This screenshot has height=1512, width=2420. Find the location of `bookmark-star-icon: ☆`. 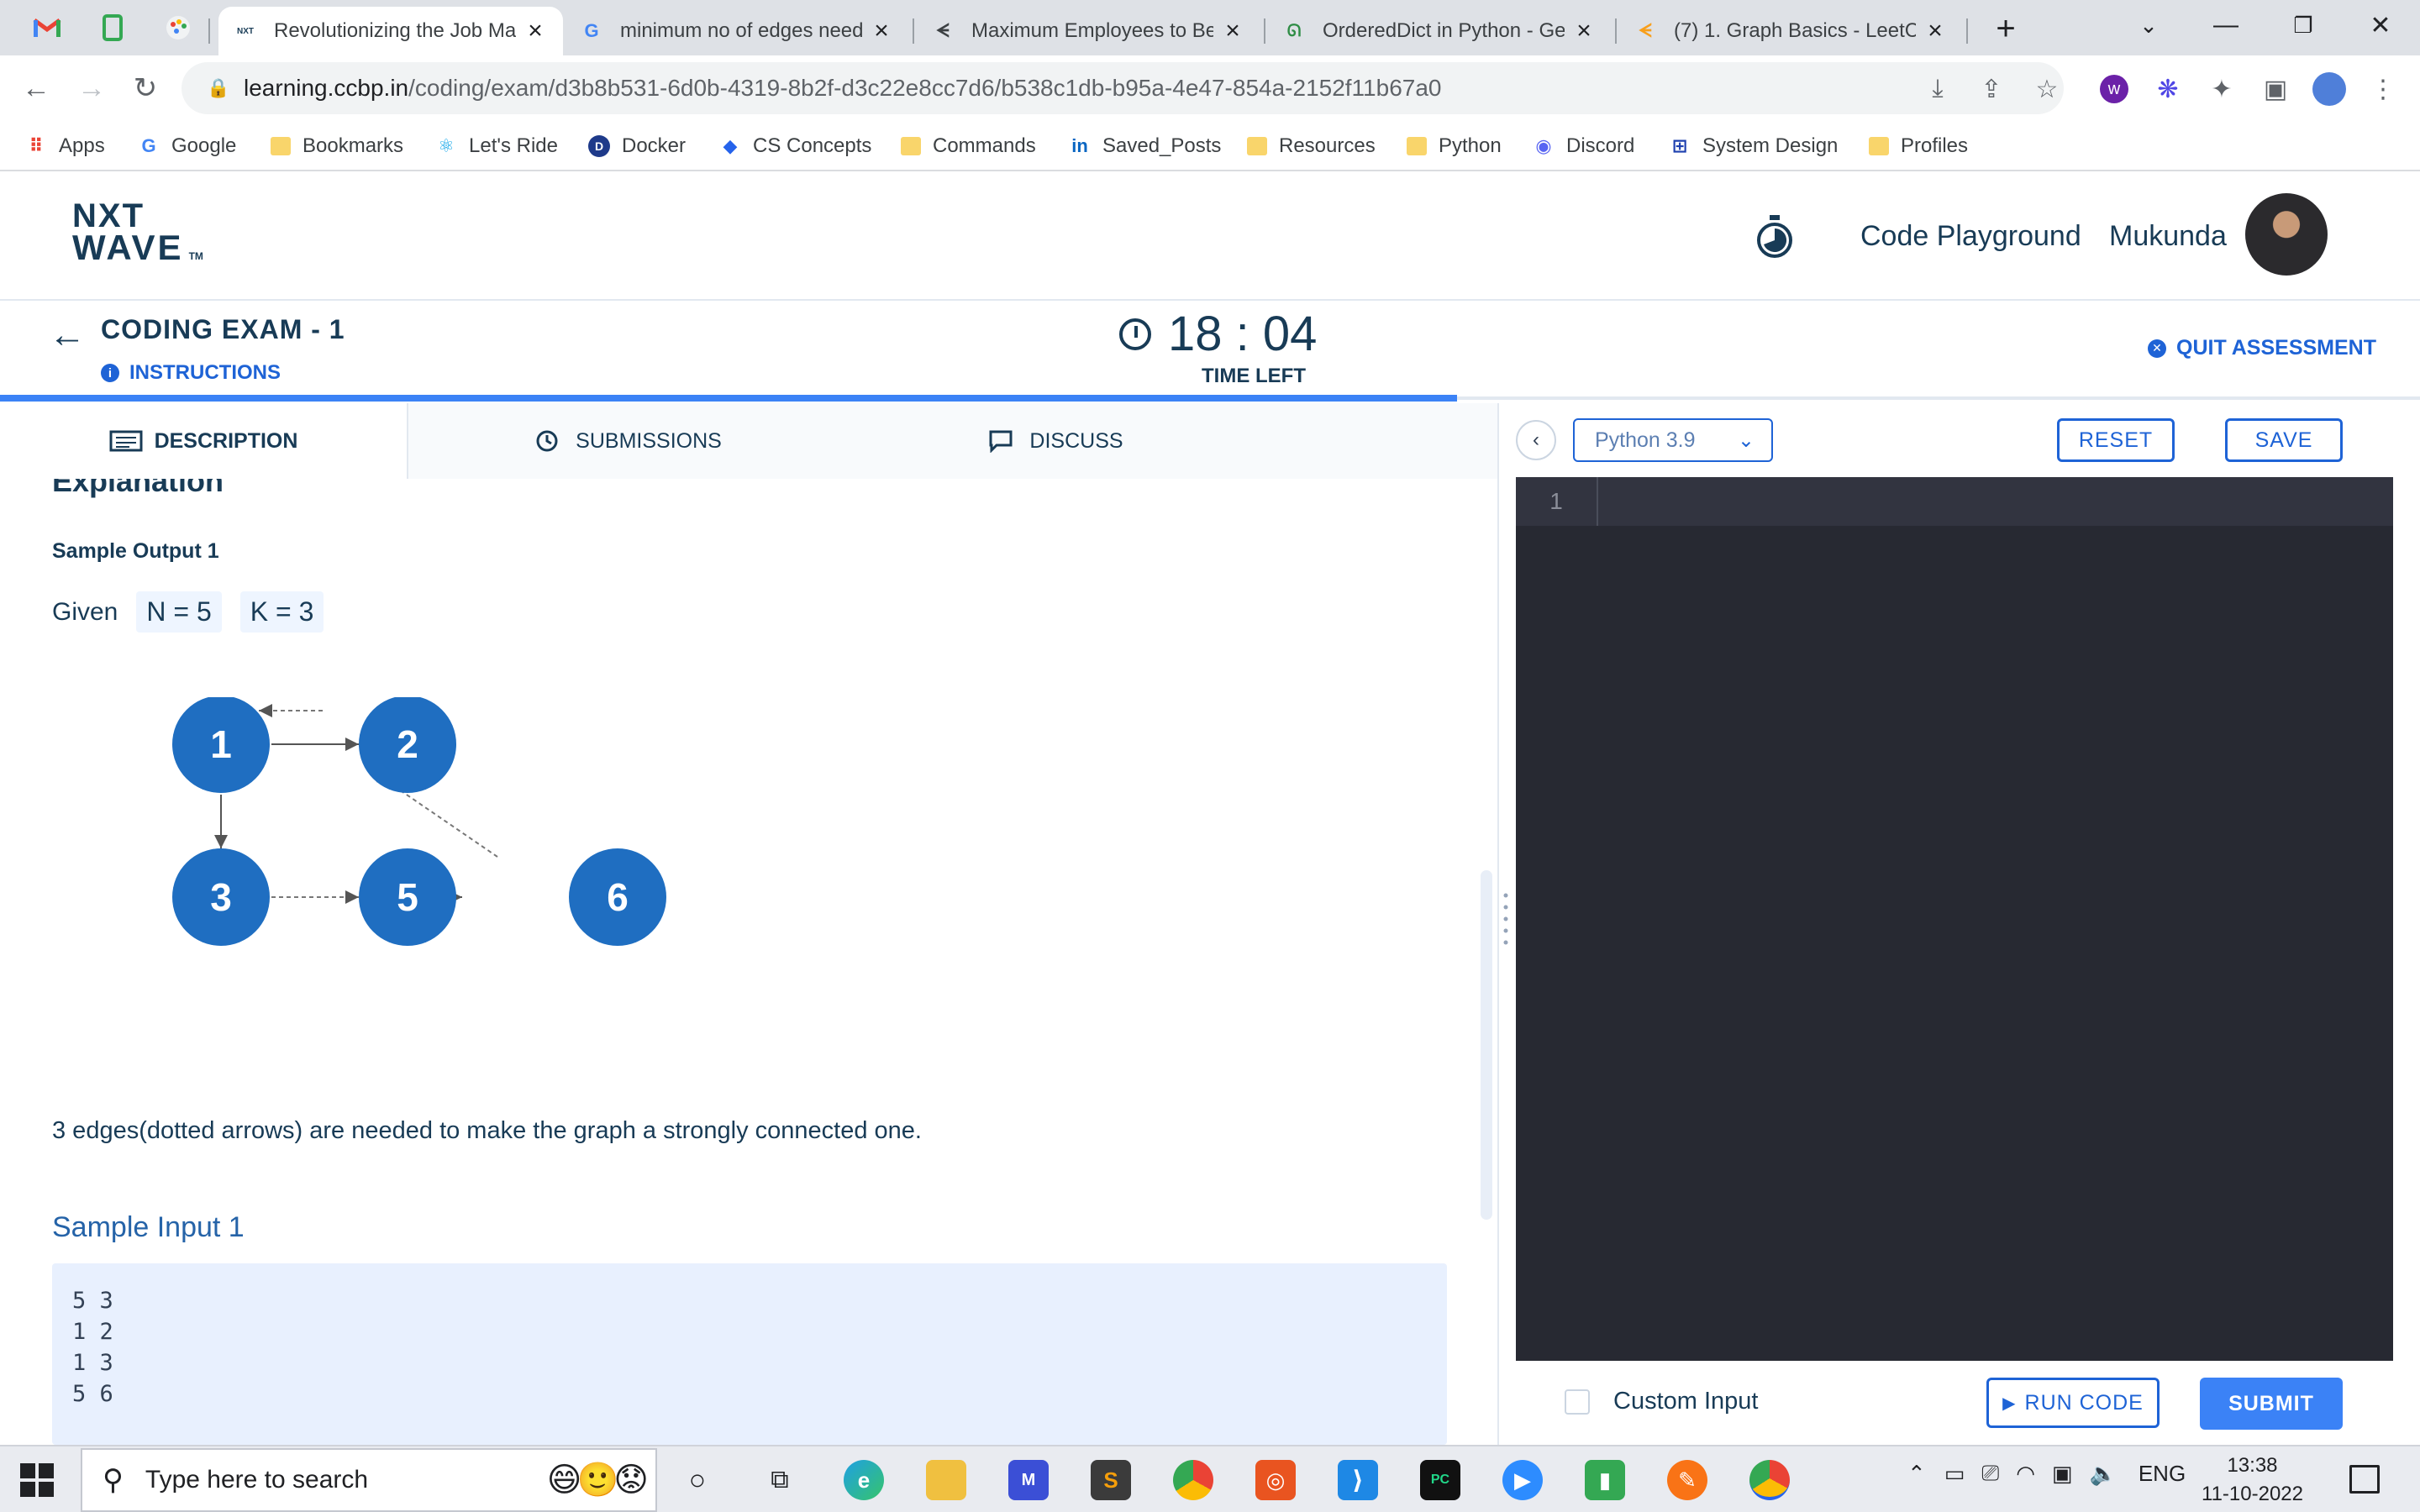

bookmark-star-icon: ☆ is located at coordinates (2047, 89).